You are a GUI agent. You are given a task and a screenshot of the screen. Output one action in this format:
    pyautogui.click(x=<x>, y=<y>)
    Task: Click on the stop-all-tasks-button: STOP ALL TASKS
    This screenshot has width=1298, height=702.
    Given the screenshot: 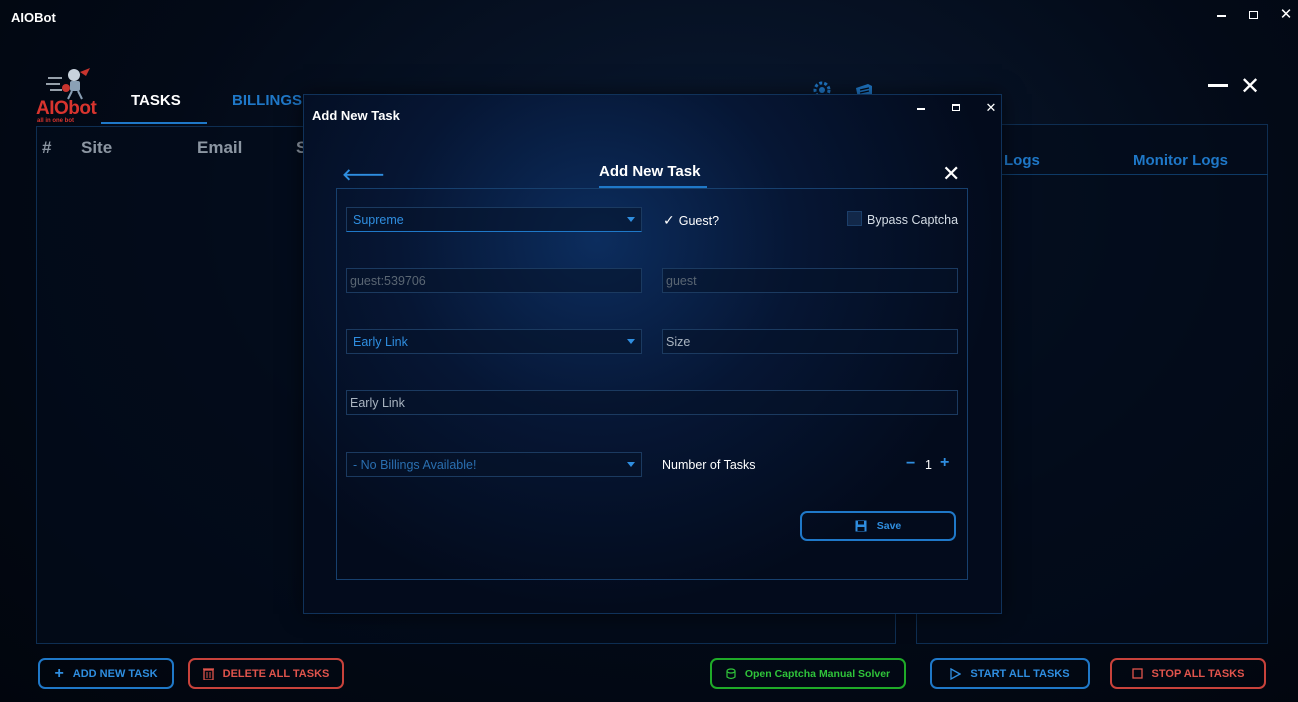 What is the action you would take?
    pyautogui.click(x=1188, y=673)
    